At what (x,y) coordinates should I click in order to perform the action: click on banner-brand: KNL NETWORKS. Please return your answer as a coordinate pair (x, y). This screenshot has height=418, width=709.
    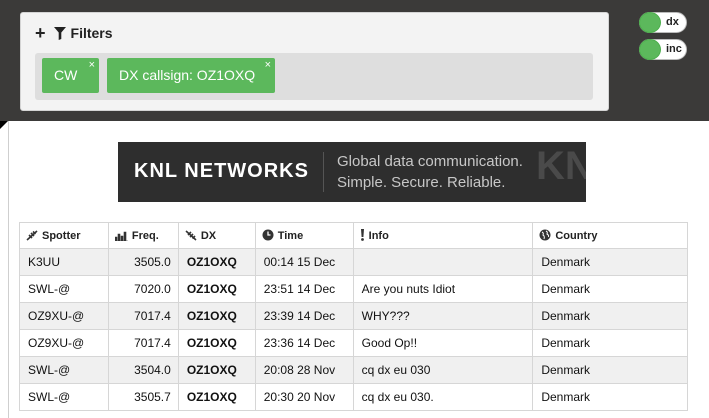
    Looking at the image, I should click on (221, 171).